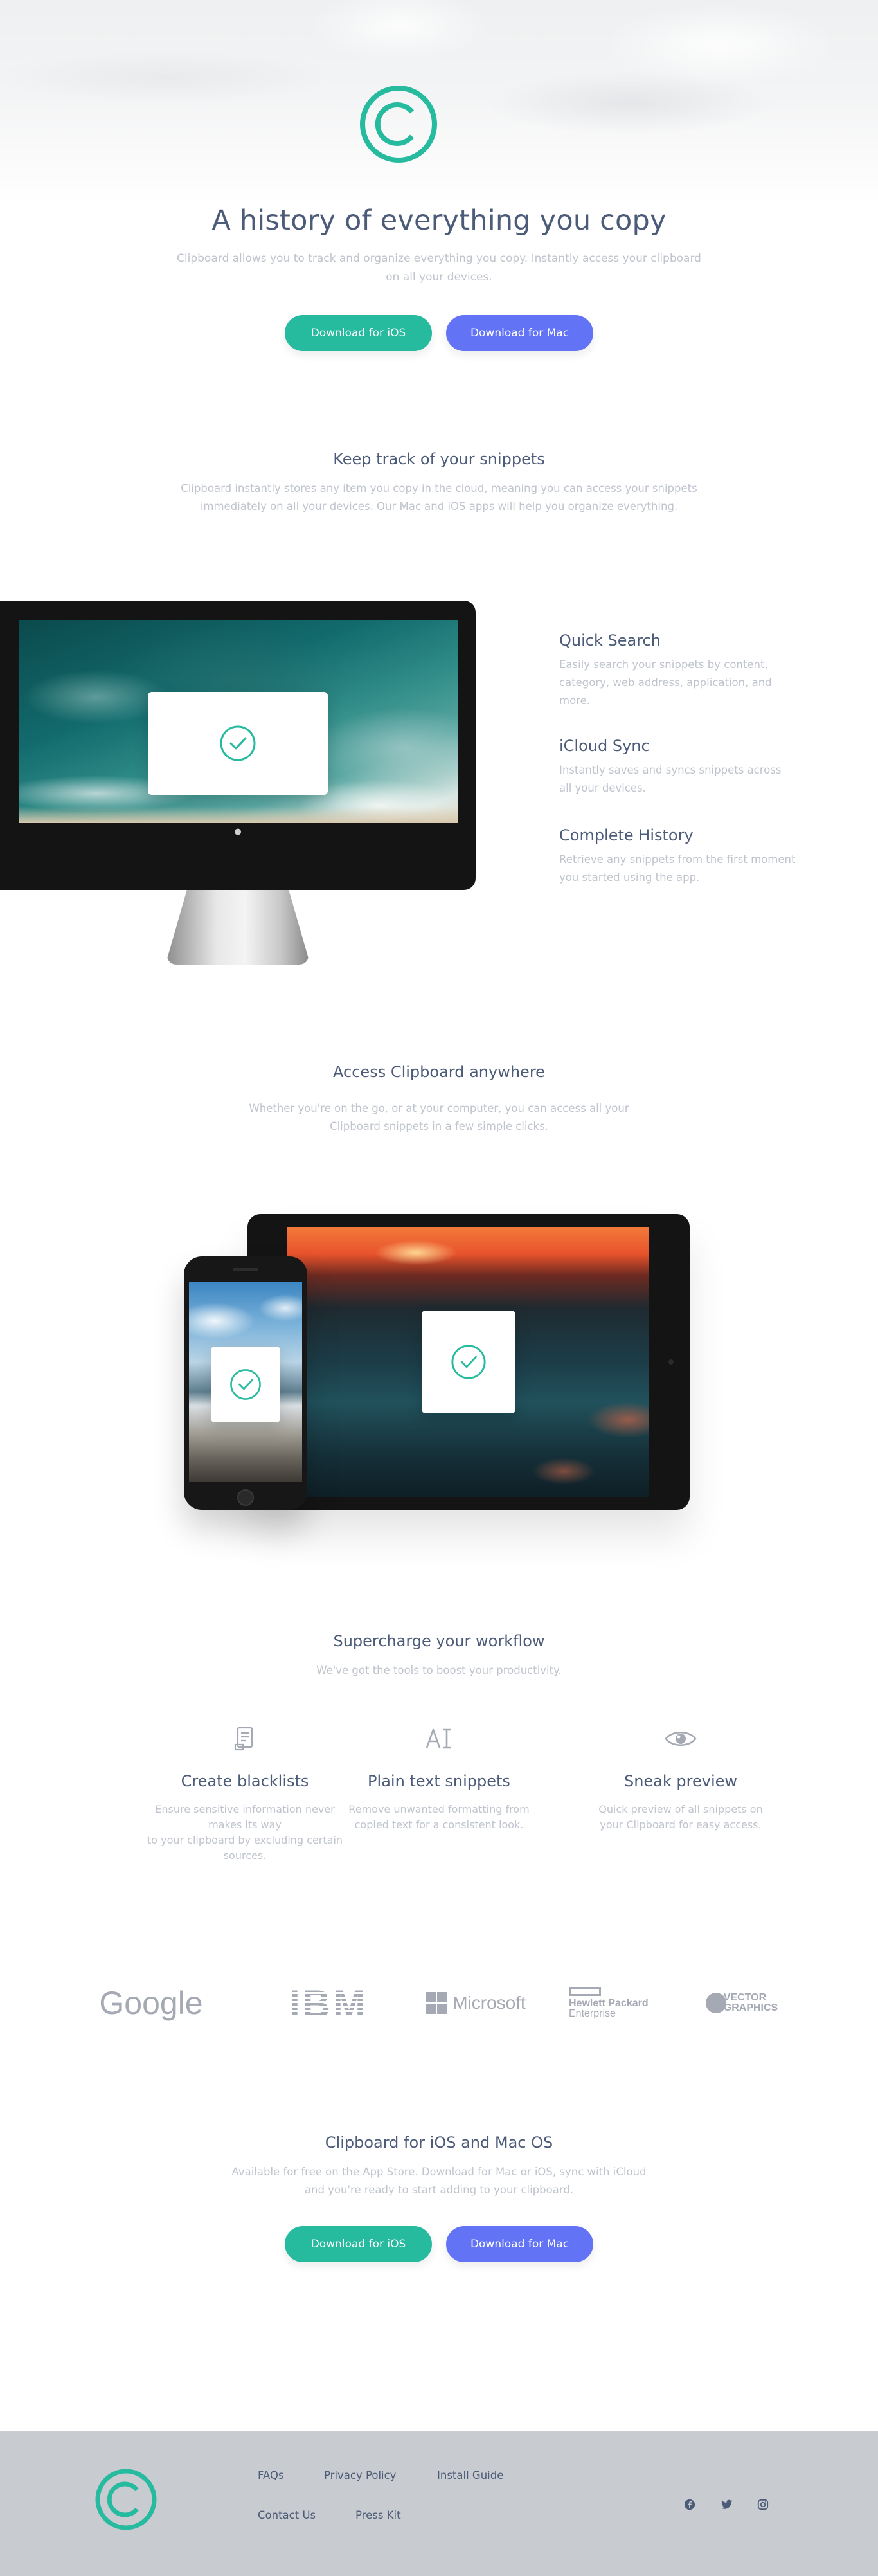 Image resolution: width=878 pixels, height=2576 pixels. I want to click on feature-description-line: Remove unwanted formatting from, so click(439, 1809).